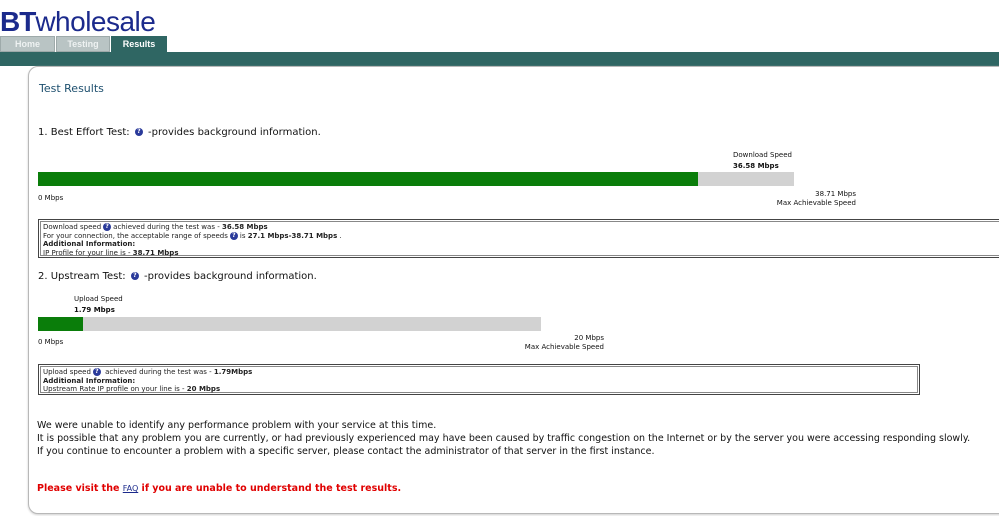 The image size is (999, 516). Describe the element at coordinates (756, 166) in the screenshot. I see `download-speed-value: 36.58 Mbps` at that location.